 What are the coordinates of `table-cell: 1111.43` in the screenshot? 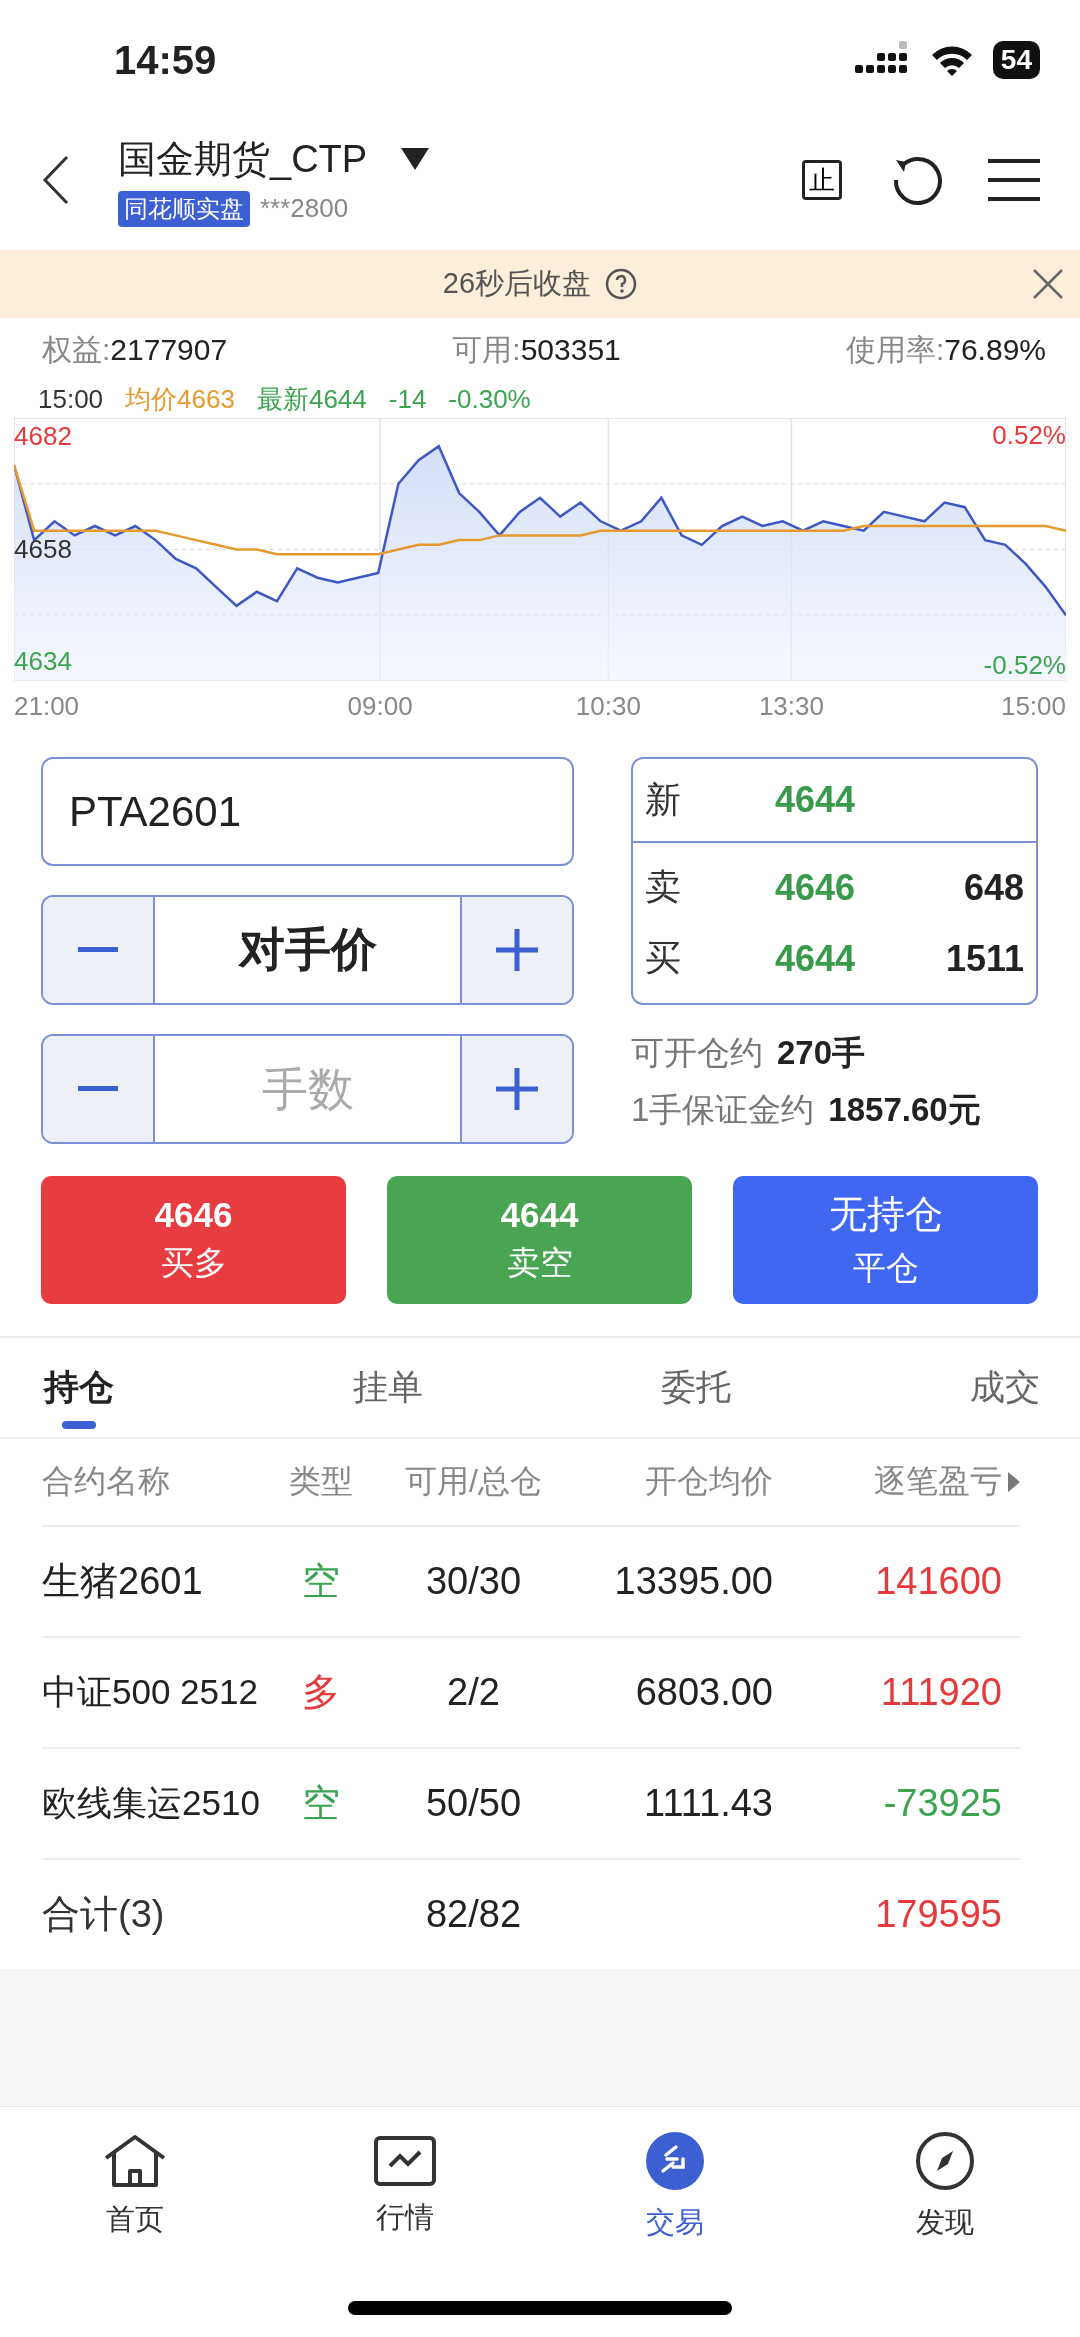 It's located at (708, 1803).